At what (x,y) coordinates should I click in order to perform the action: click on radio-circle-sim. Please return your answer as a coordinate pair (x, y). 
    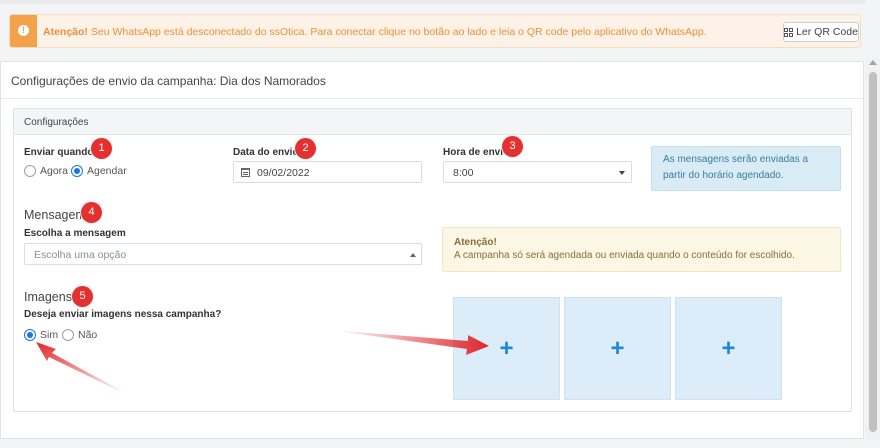
    Looking at the image, I should click on (30, 335).